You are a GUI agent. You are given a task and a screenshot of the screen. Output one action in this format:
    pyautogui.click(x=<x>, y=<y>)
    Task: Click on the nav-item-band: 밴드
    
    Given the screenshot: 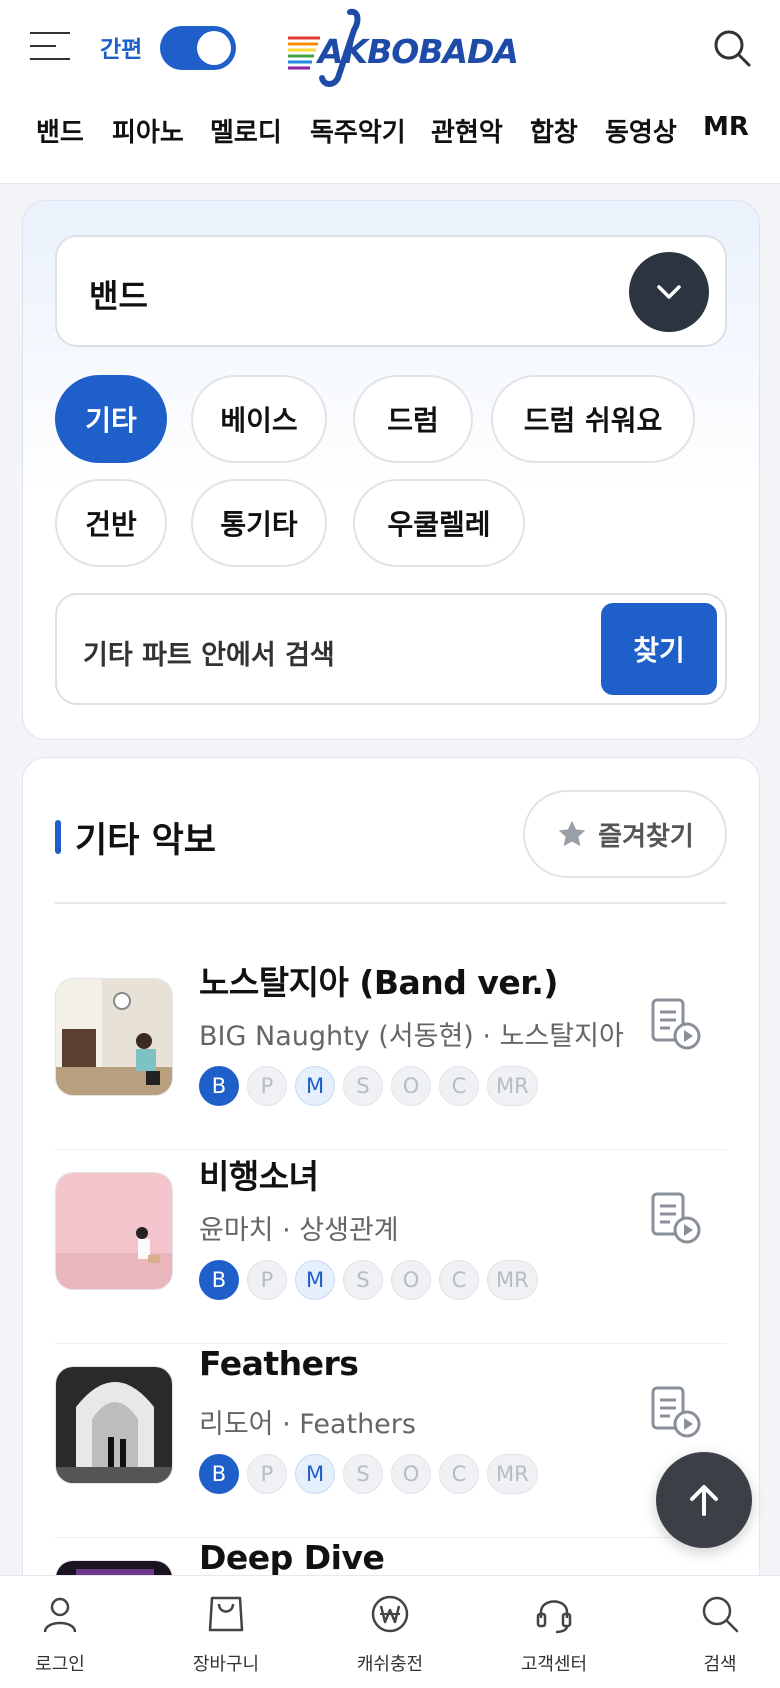 What is the action you would take?
    pyautogui.click(x=60, y=130)
    